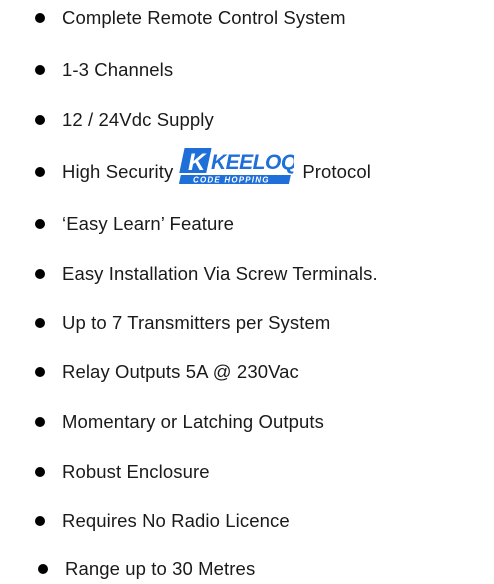 This screenshot has width=494, height=584. Describe the element at coordinates (197, 162) in the screenshot. I see `keeloq-logo-mark: K` at that location.